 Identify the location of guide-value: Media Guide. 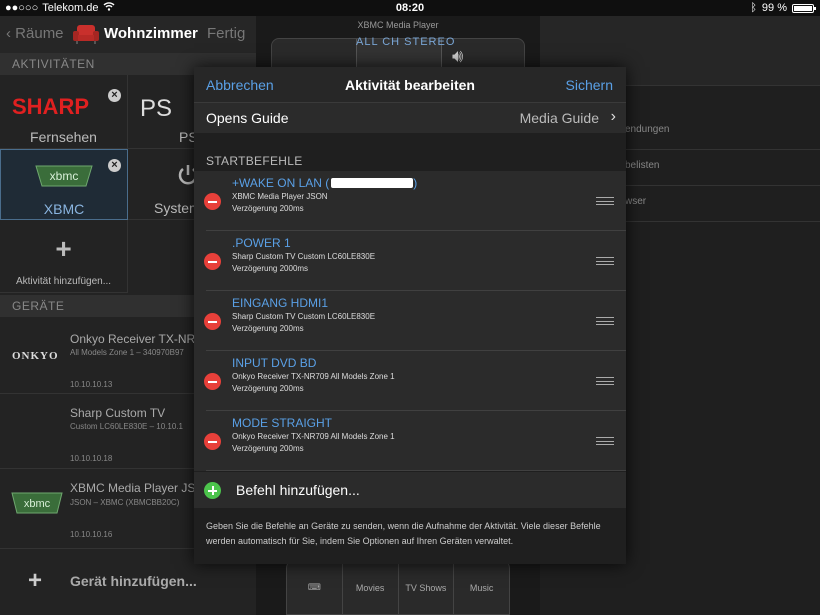
(559, 118).